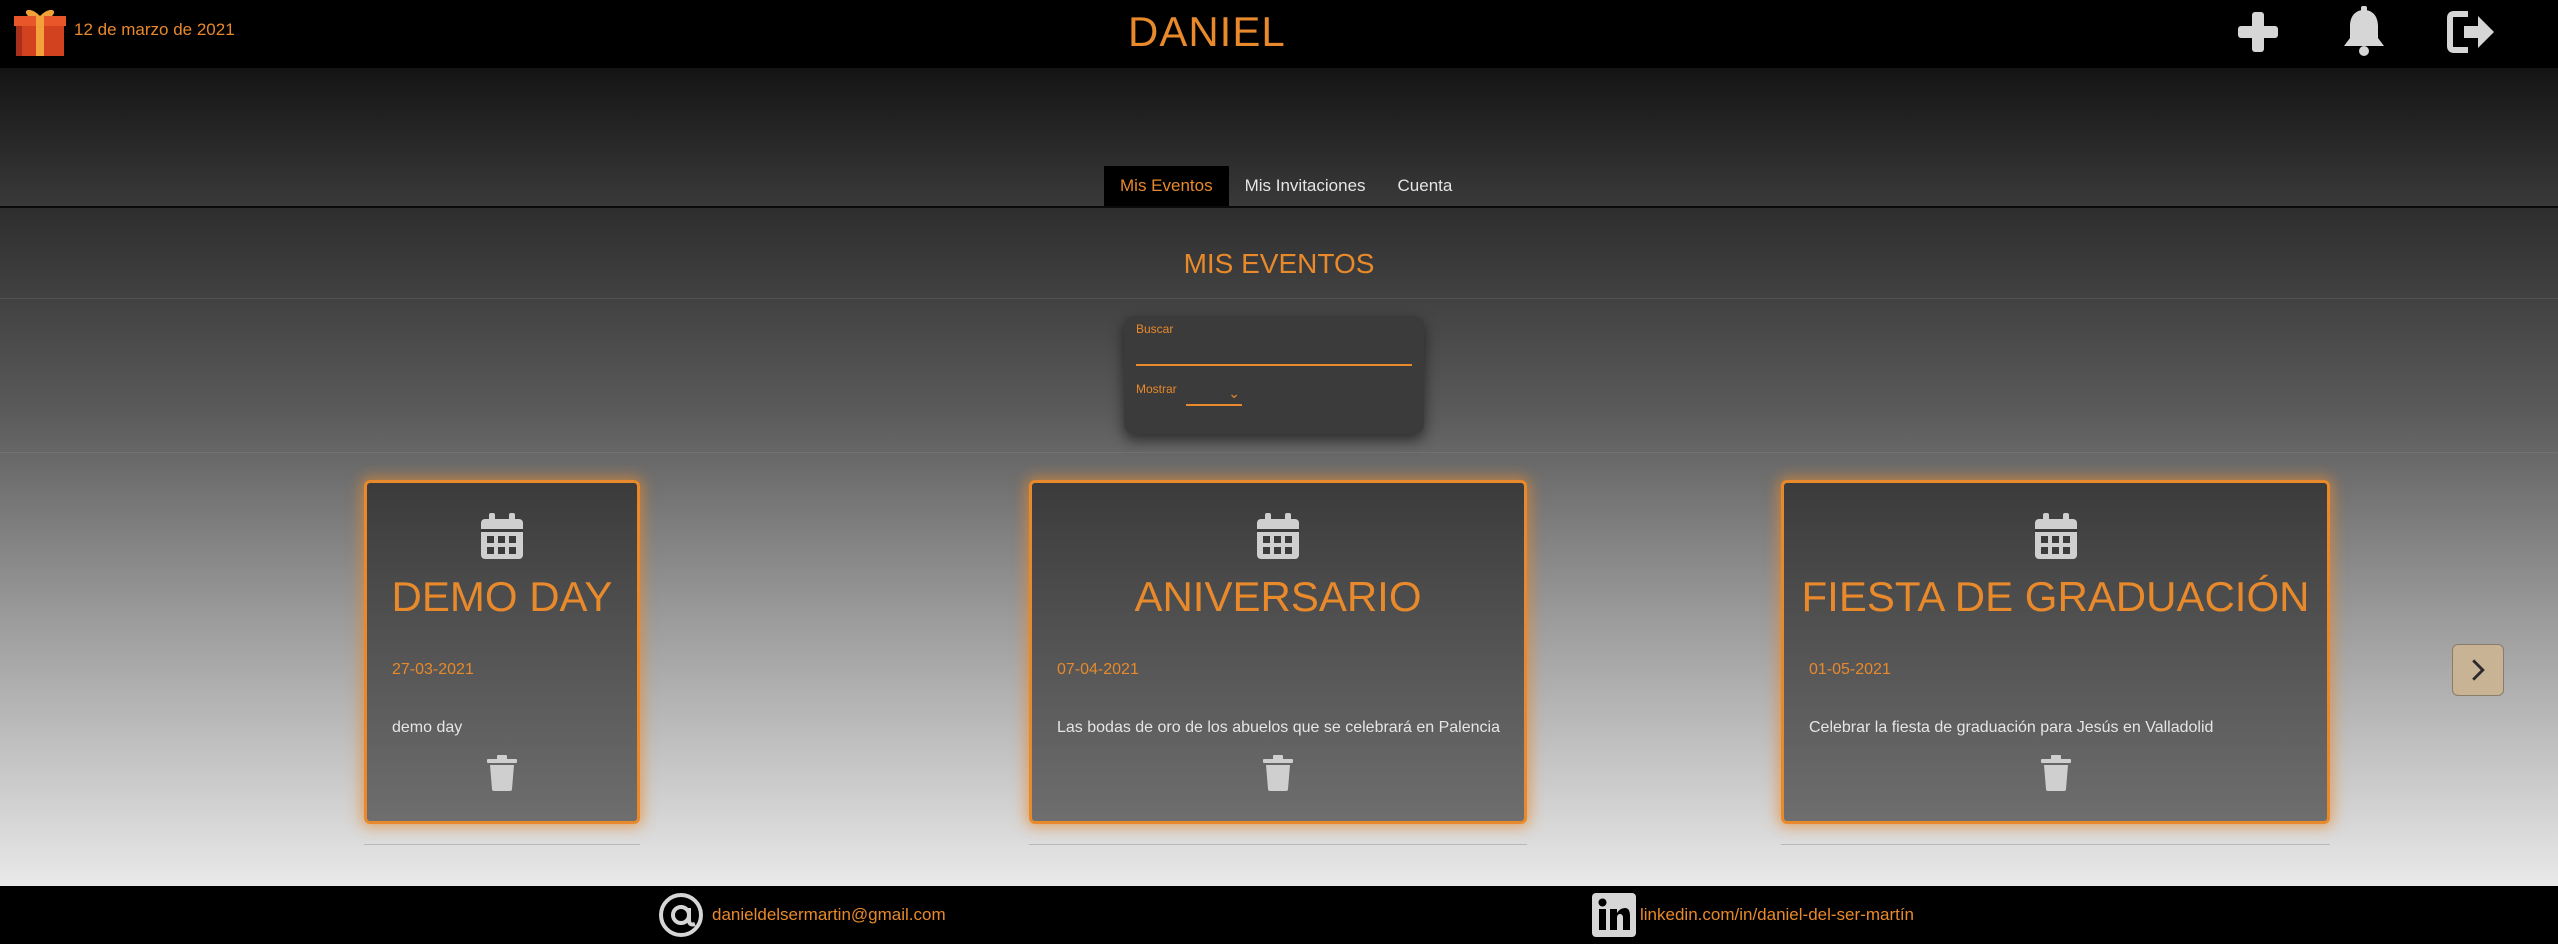  Describe the element at coordinates (427, 727) in the screenshot. I see `event-description: demo day` at that location.